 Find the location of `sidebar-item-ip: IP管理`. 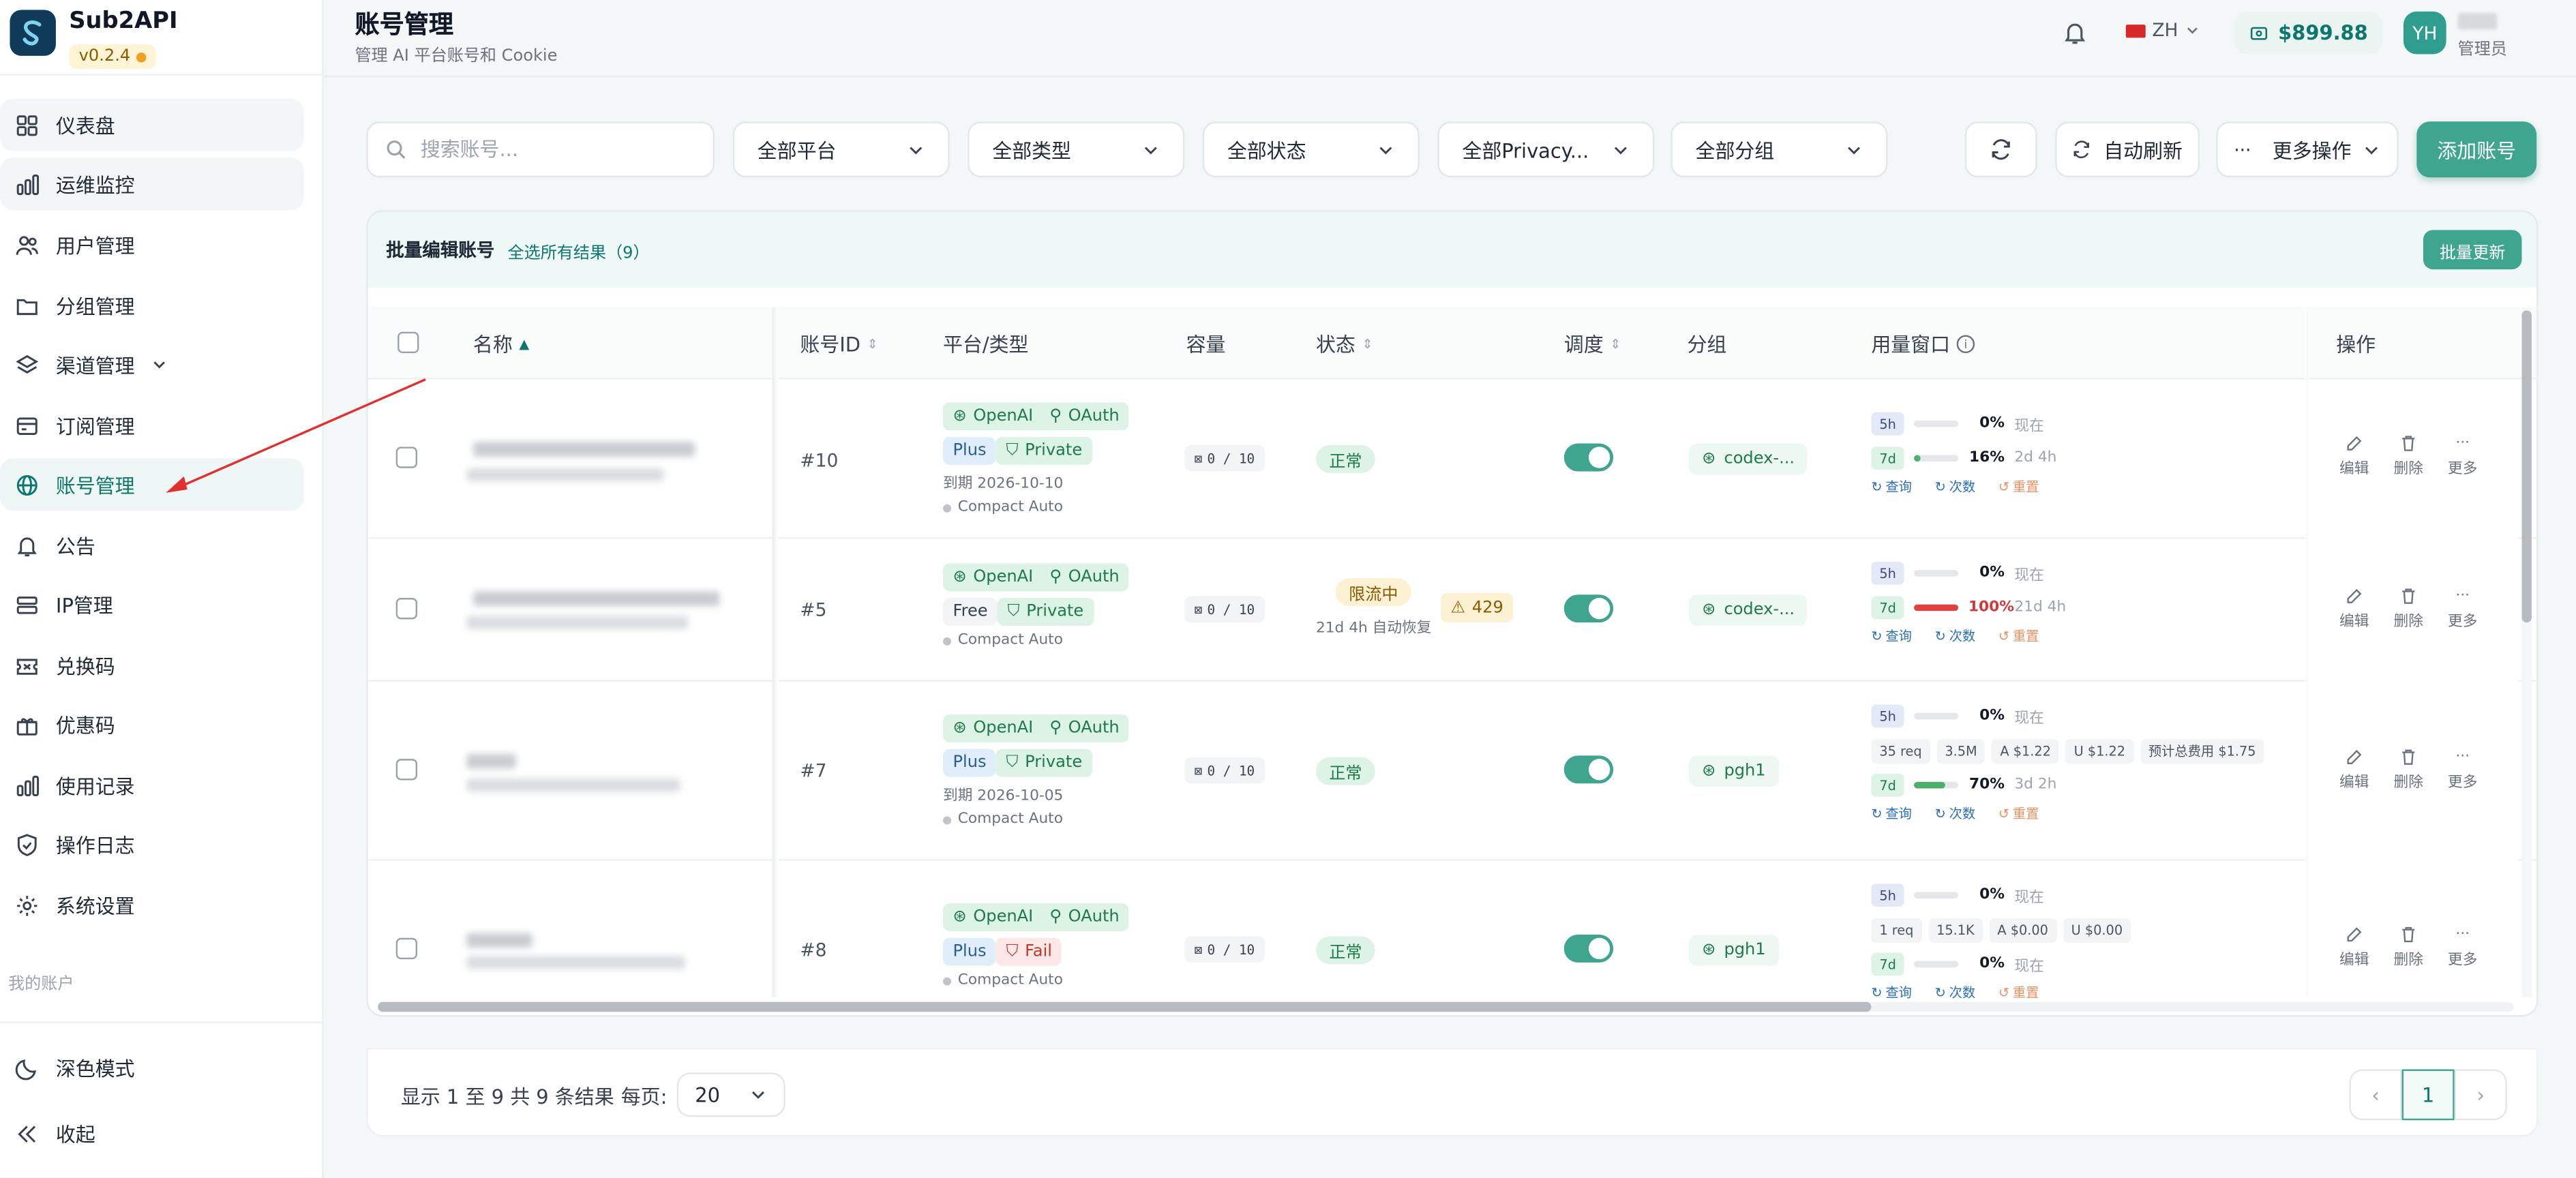

sidebar-item-ip: IP管理 is located at coordinates (152, 604).